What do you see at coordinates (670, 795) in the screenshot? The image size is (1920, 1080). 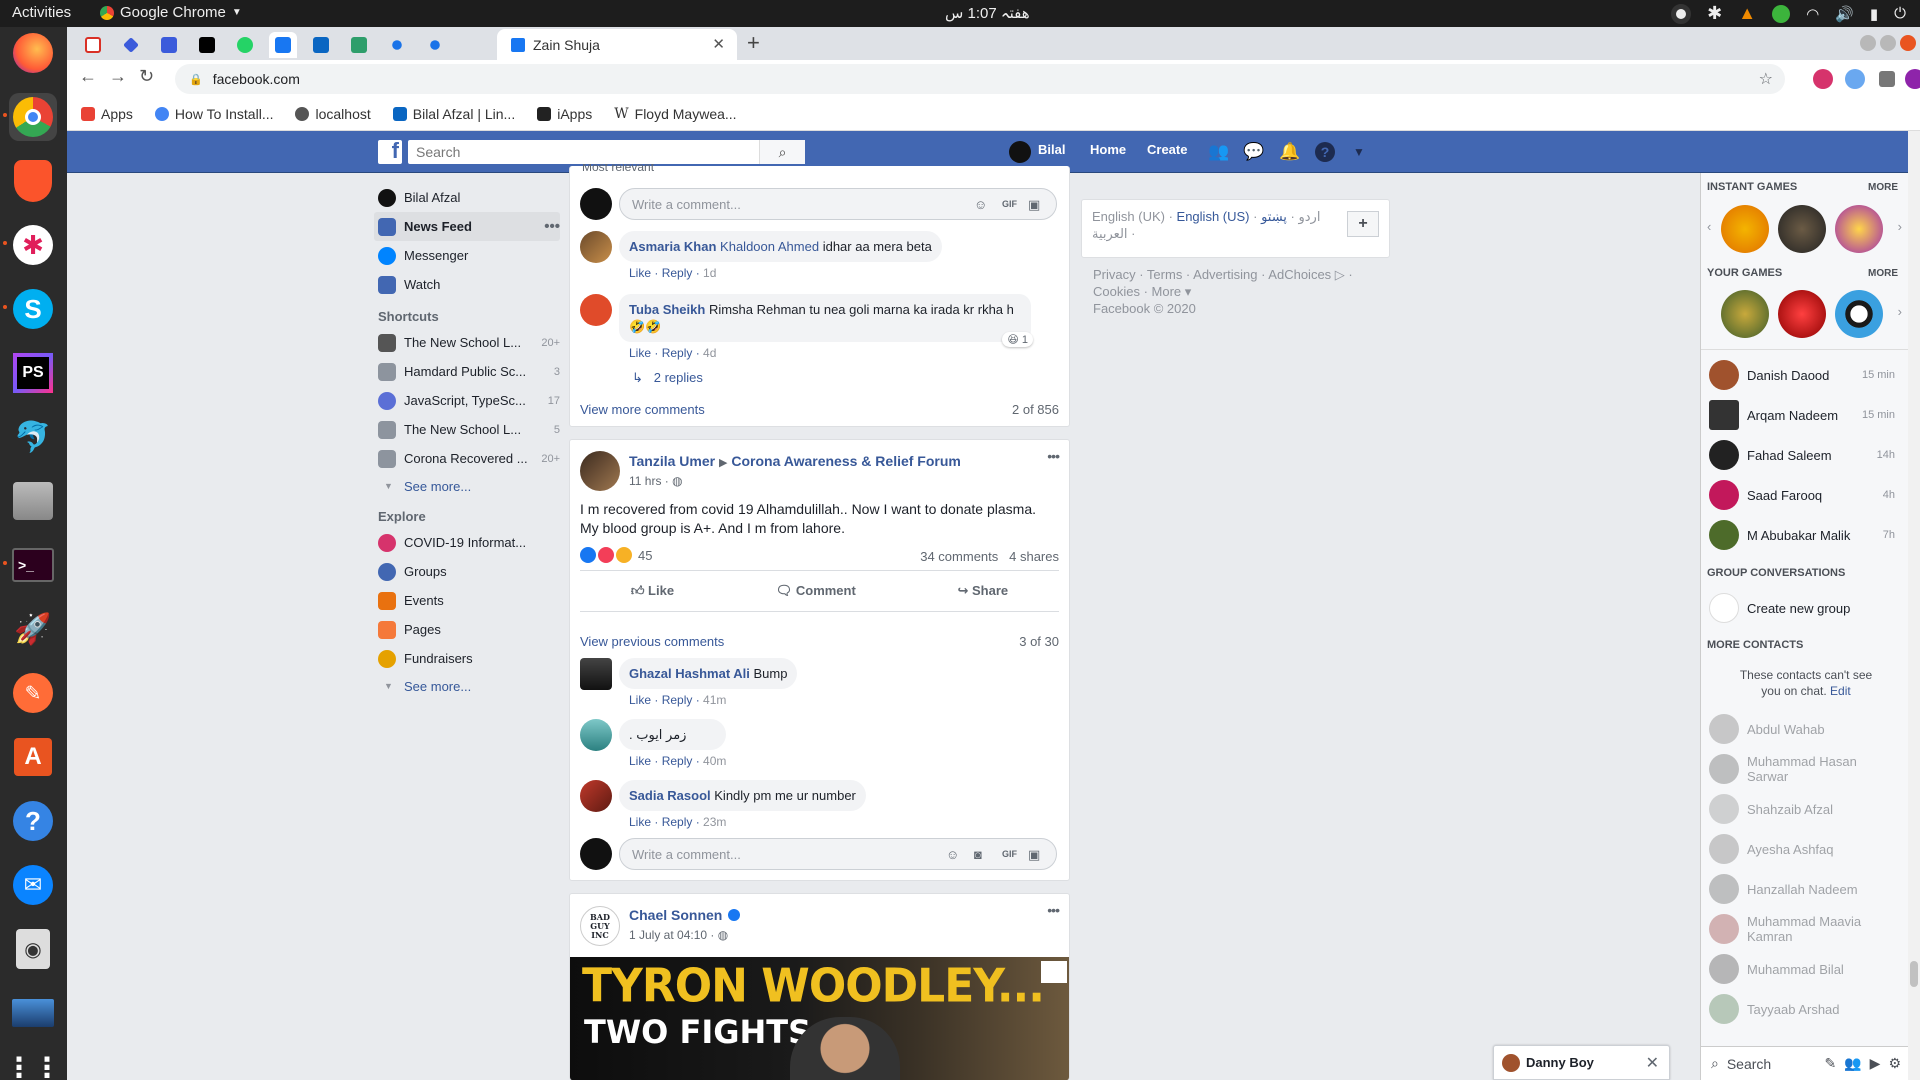 I see `comment-author: Sadia Rasool` at bounding box center [670, 795].